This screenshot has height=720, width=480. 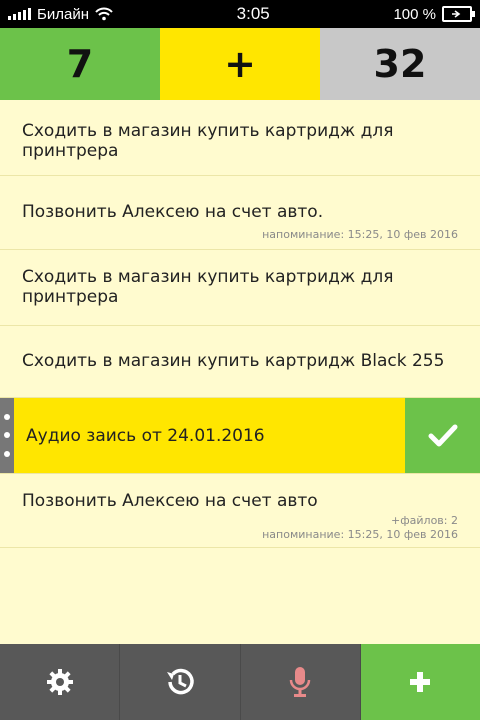 I want to click on plus-icon, so click(x=420, y=682).